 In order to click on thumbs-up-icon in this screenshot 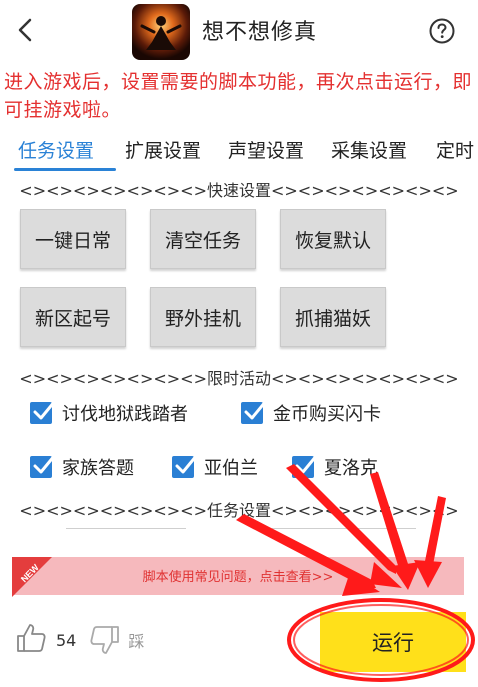, I will do `click(31, 638)`.